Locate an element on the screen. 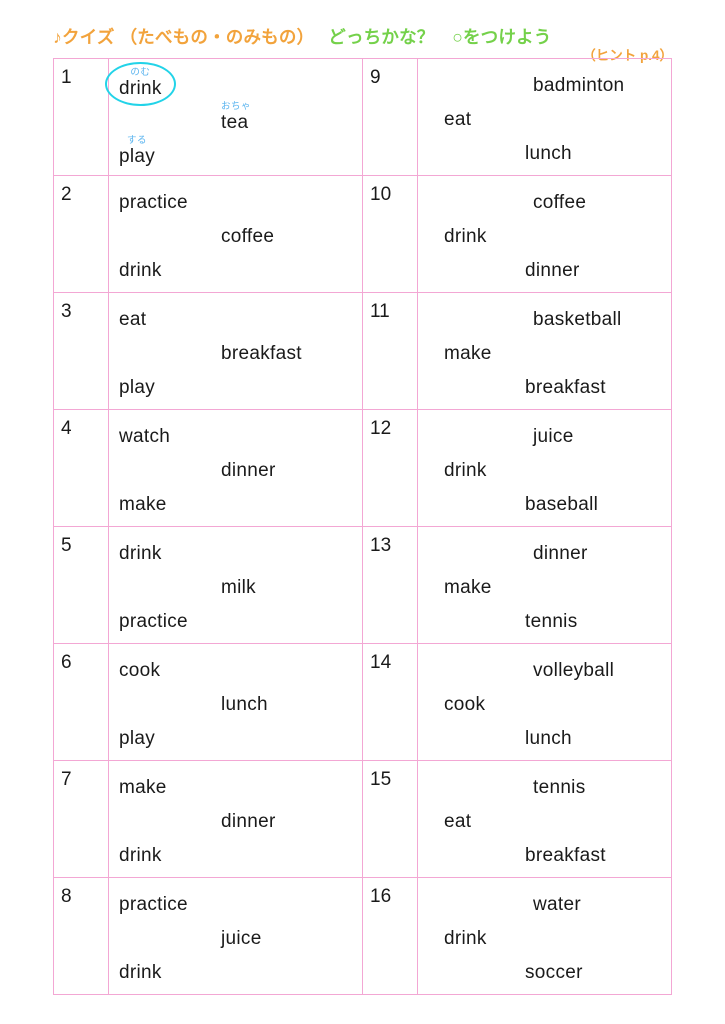 This screenshot has height=1024, width=725. word-text: breakfast is located at coordinates (565, 855).